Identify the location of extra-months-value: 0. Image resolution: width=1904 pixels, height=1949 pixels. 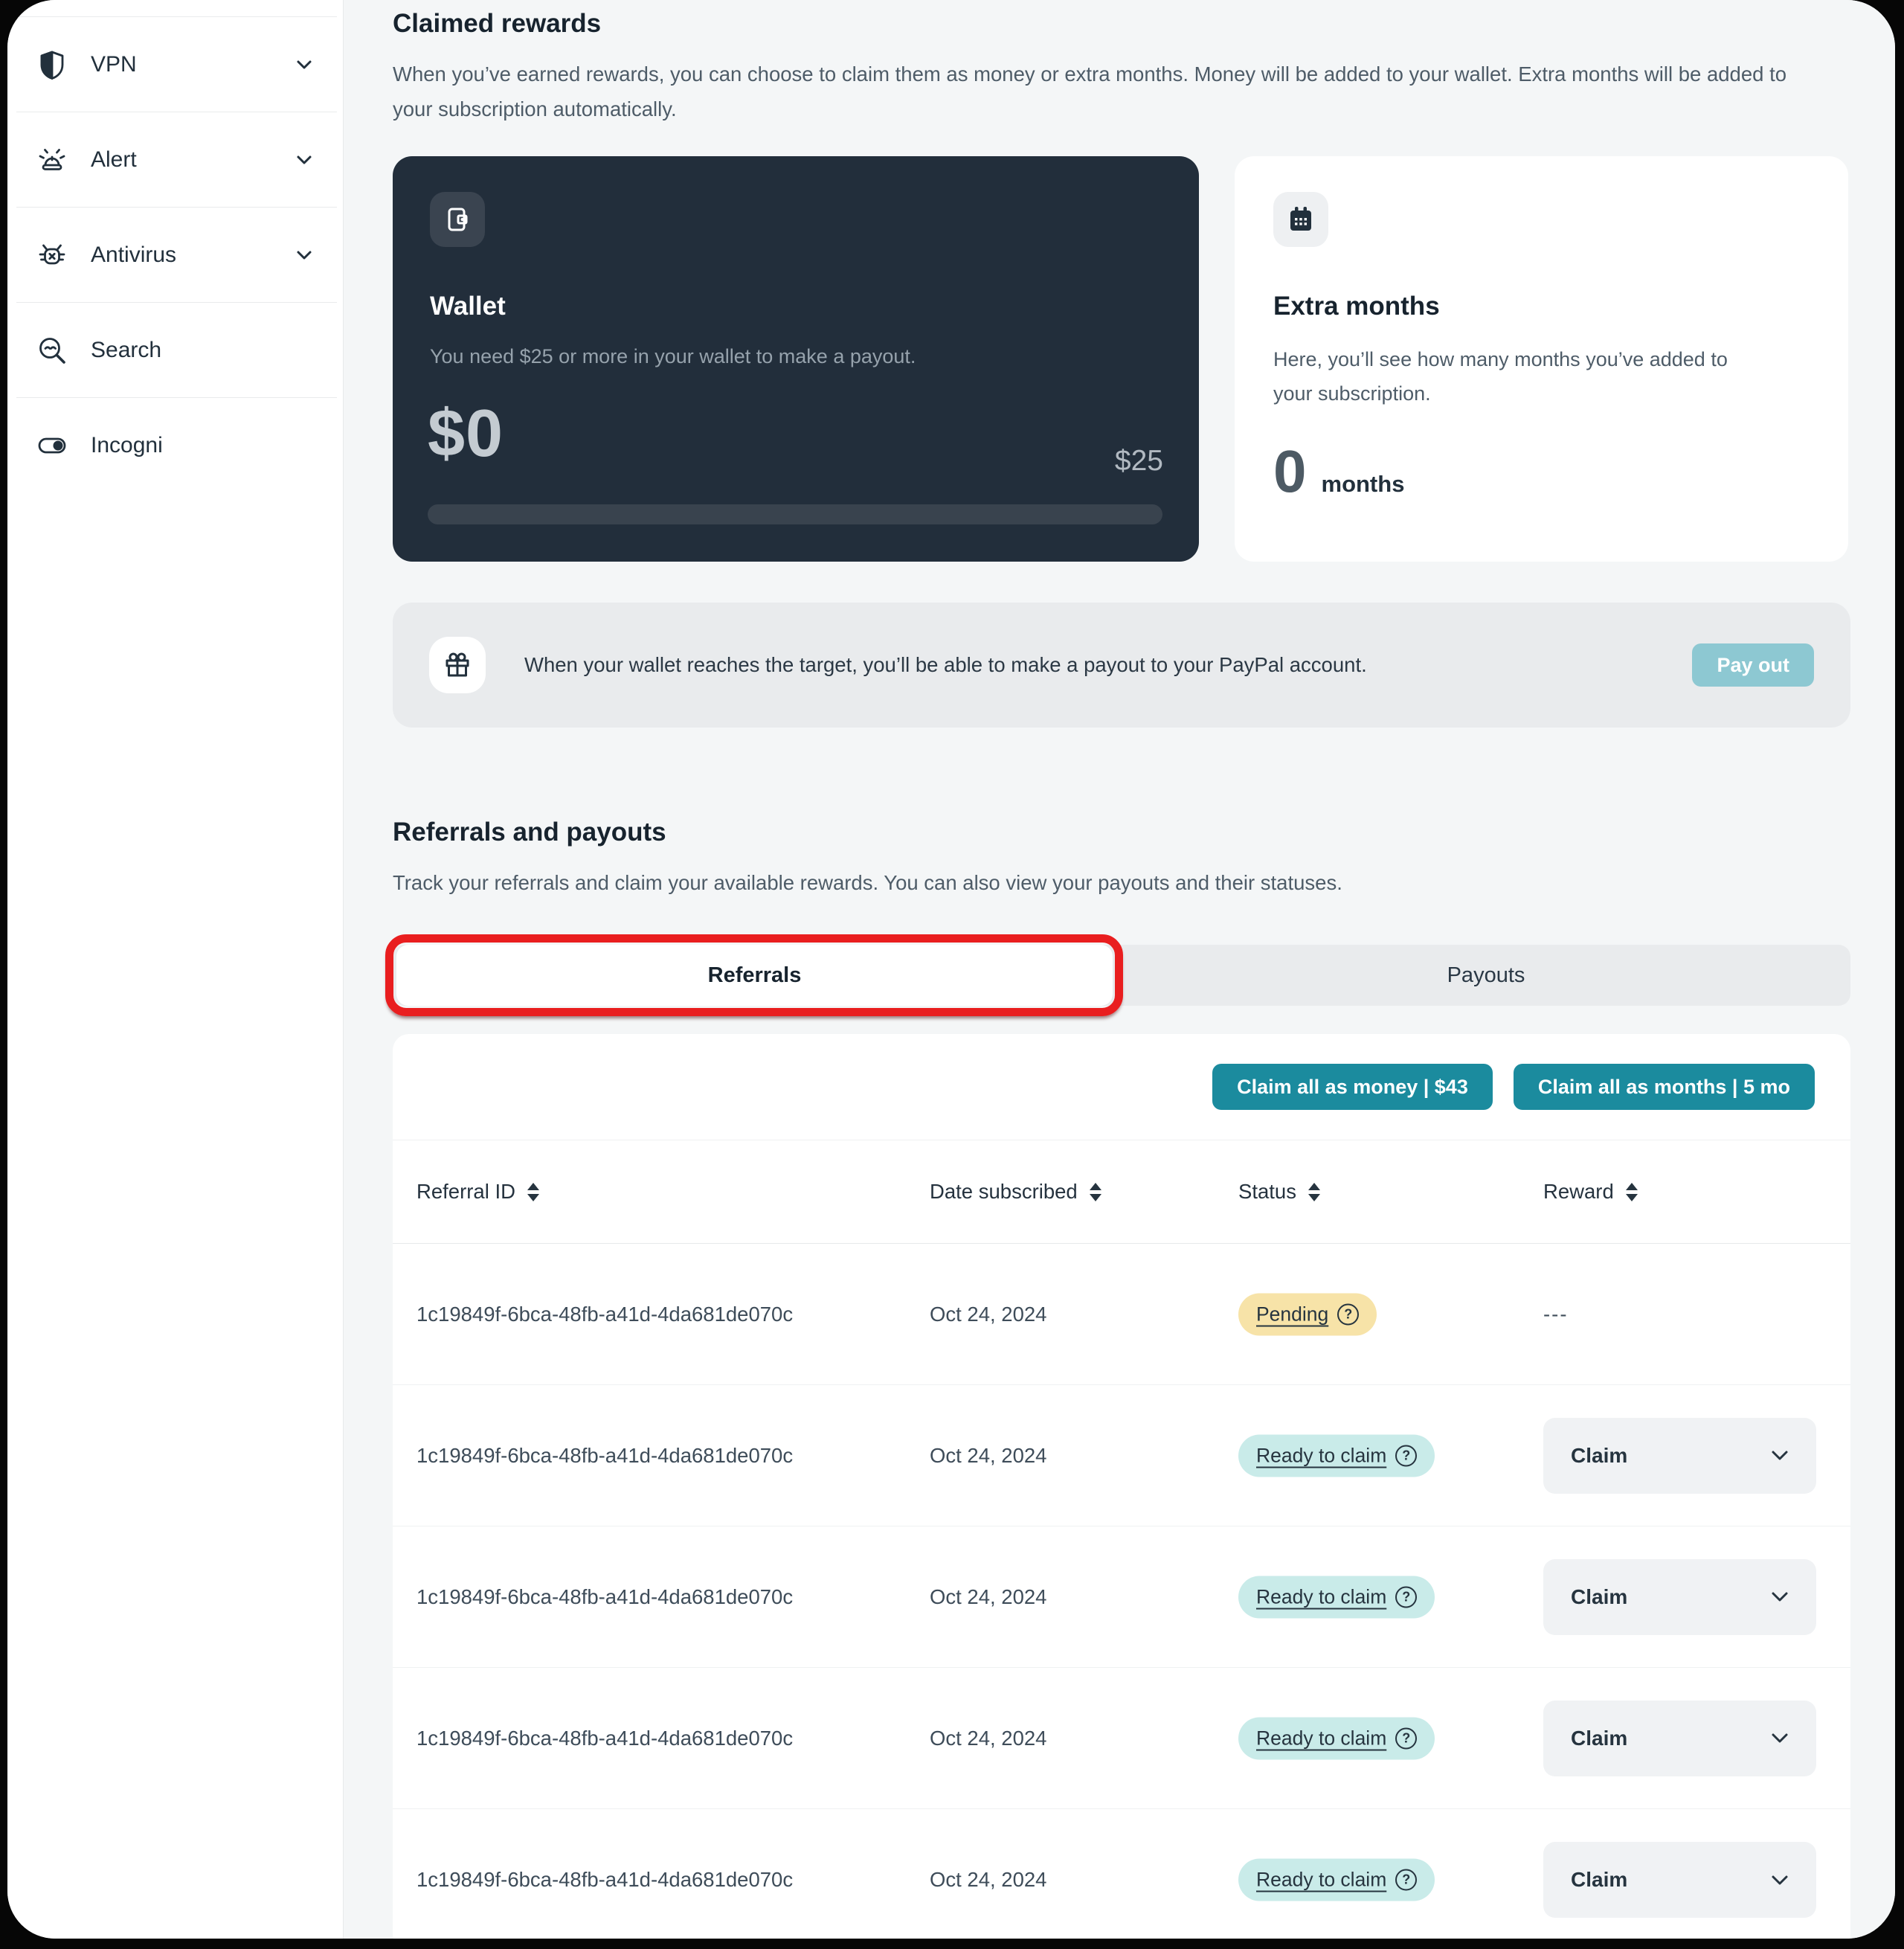
(1290, 471).